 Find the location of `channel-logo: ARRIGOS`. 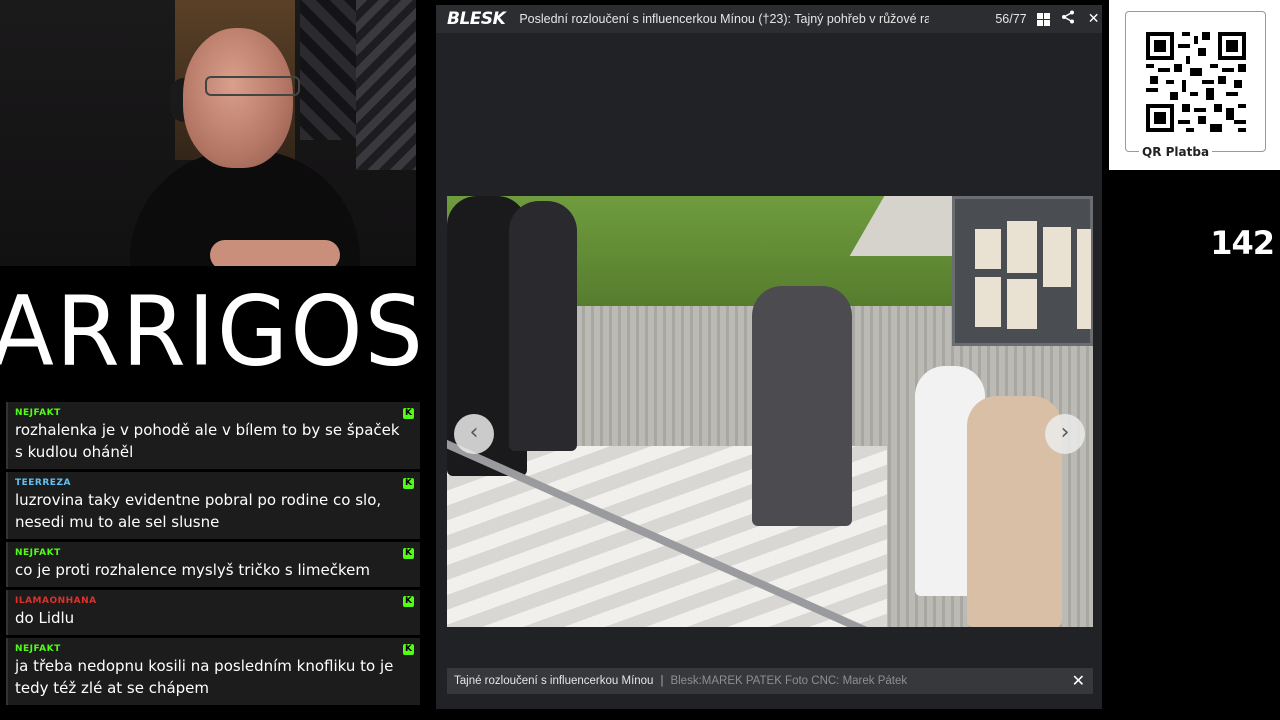

channel-logo: ARRIGOS is located at coordinates (211, 331).